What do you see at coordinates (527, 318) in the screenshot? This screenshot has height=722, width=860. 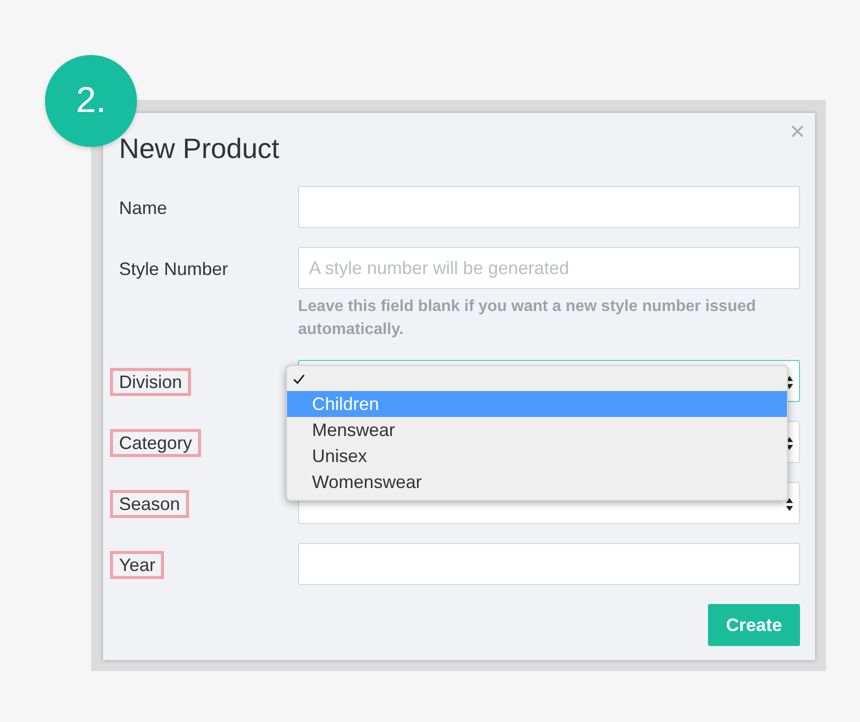 I see `help-text: Leave this field blank if you want a new style number issued automatically.` at bounding box center [527, 318].